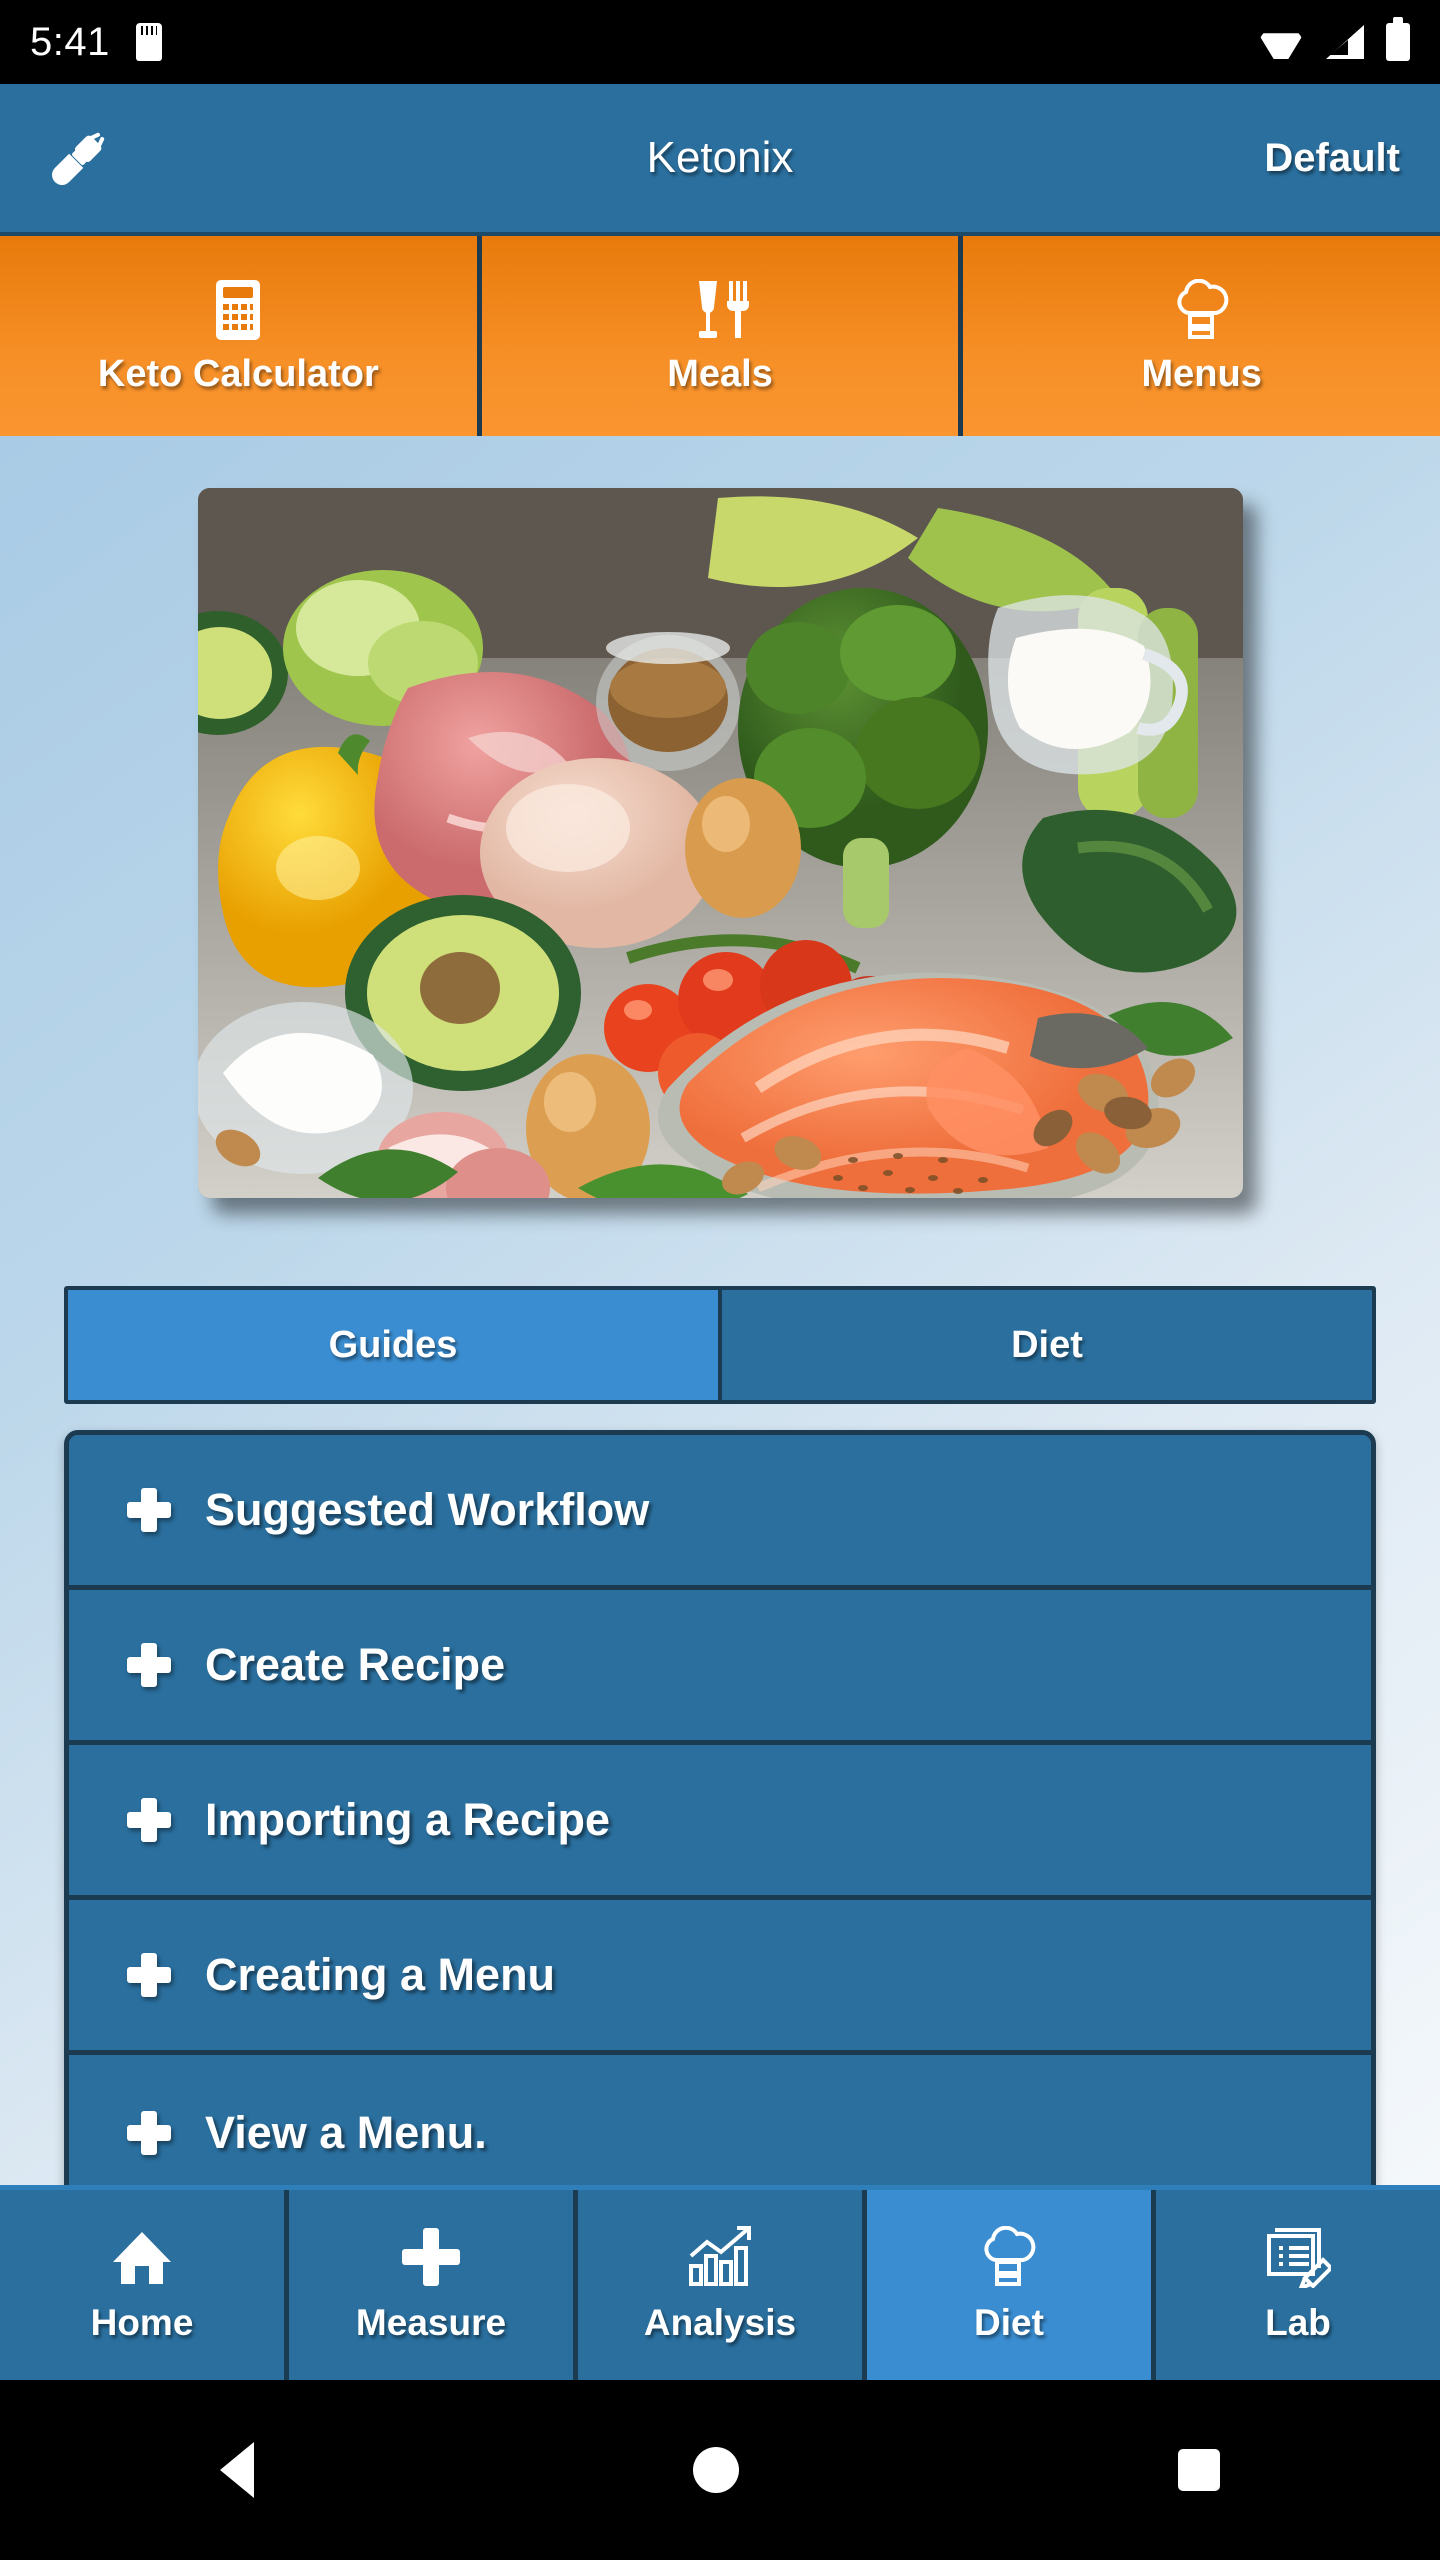 The height and width of the screenshot is (2560, 1440). What do you see at coordinates (1281, 42) in the screenshot?
I see `wifi-icon` at bounding box center [1281, 42].